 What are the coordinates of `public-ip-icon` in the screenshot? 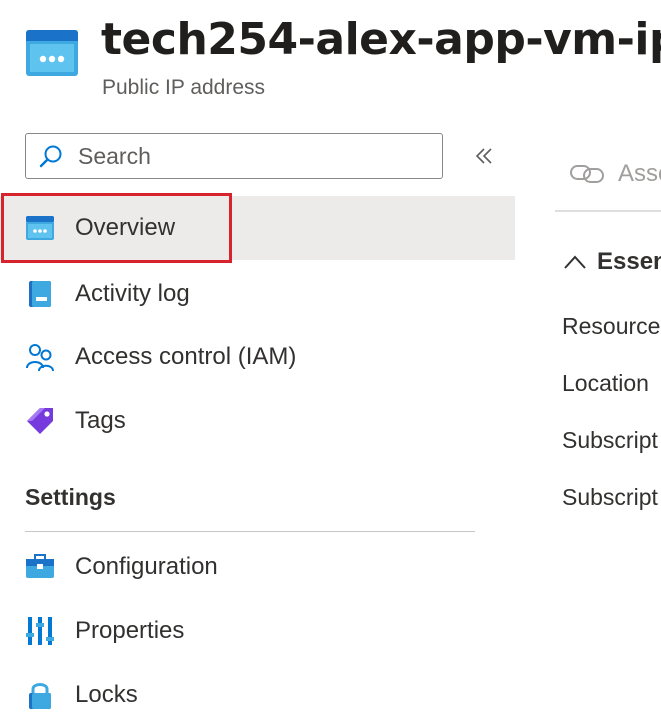 It's located at (52, 53).